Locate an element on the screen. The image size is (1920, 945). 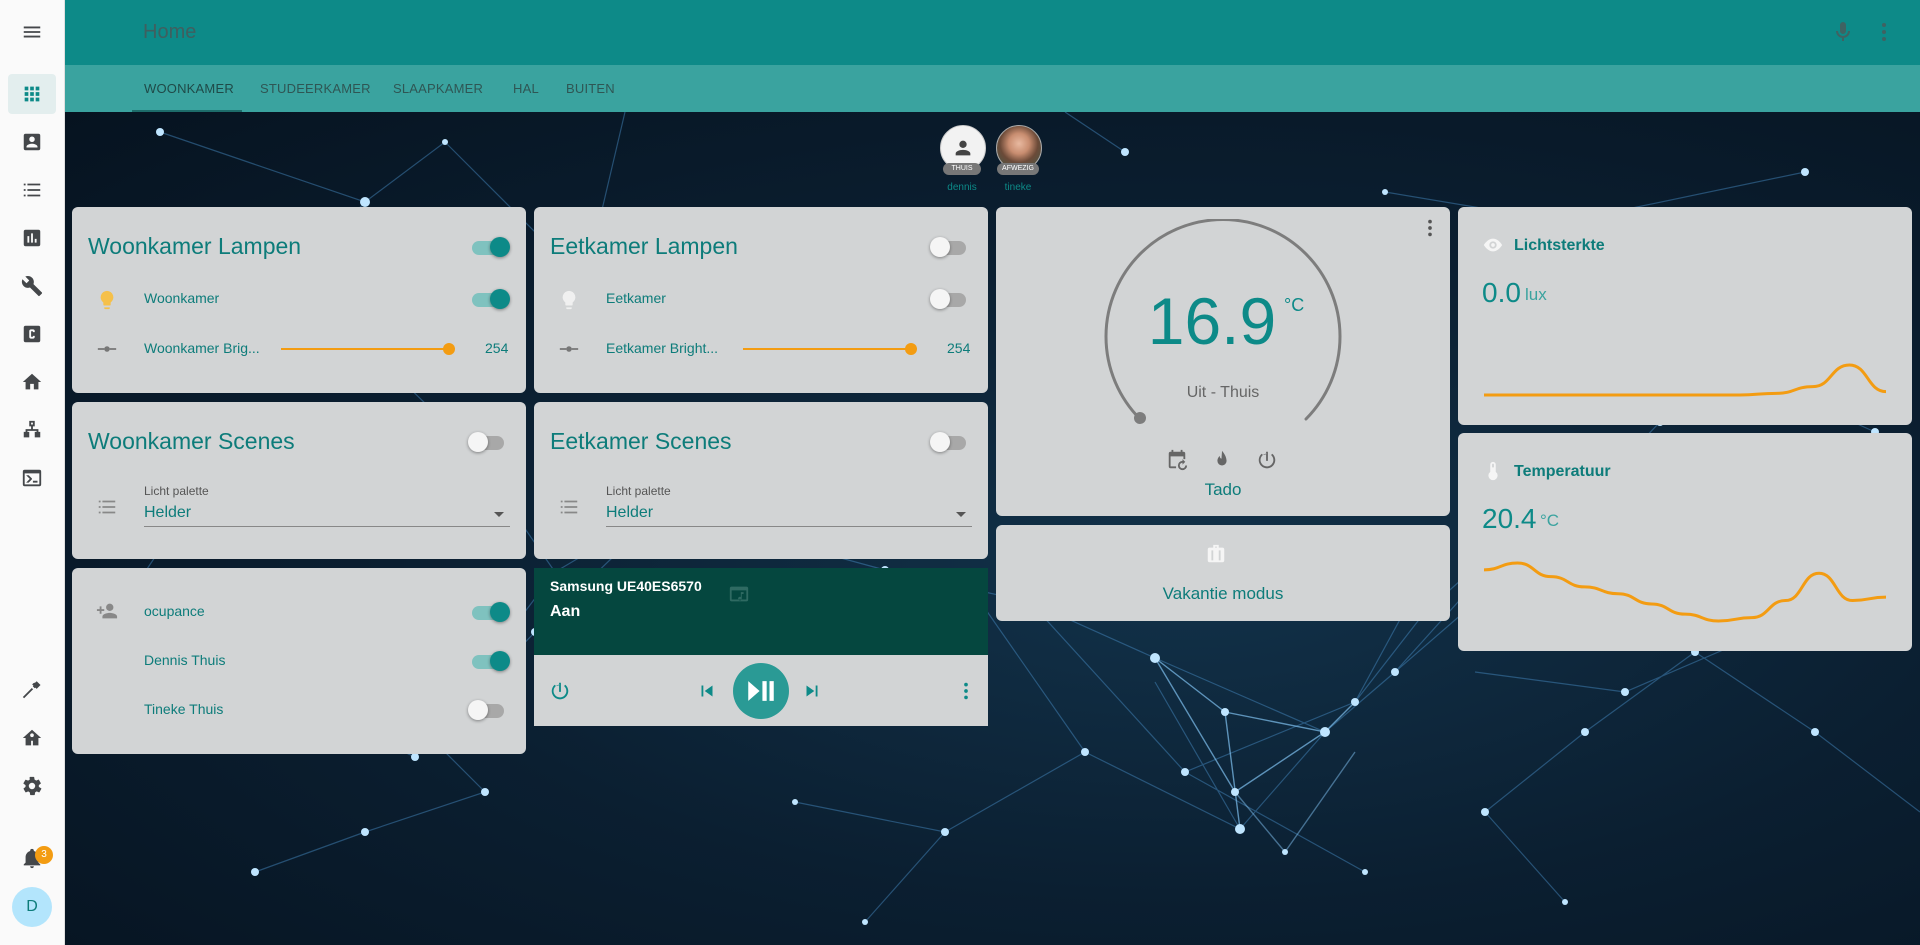
chart-box-icon is located at coordinates (32, 238).